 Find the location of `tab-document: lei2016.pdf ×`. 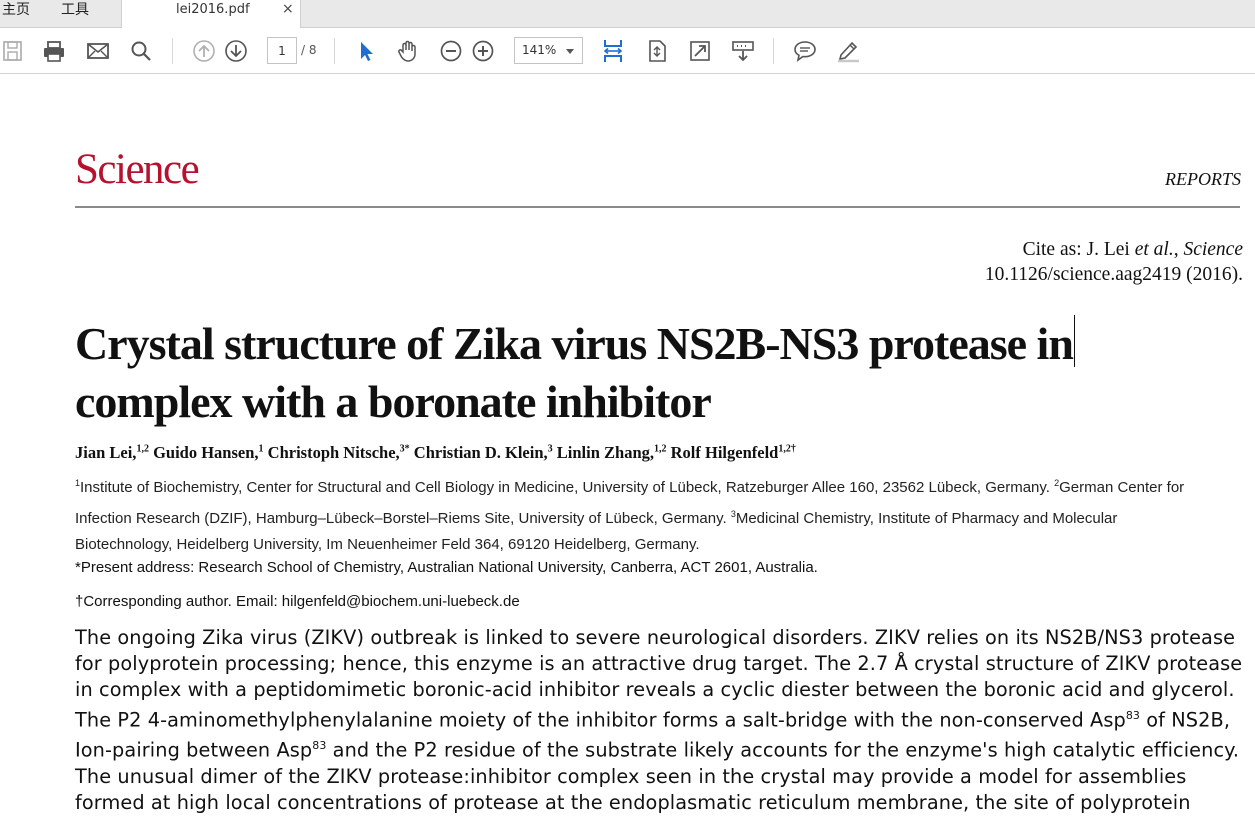

tab-document: lei2016.pdf × is located at coordinates (211, 14).